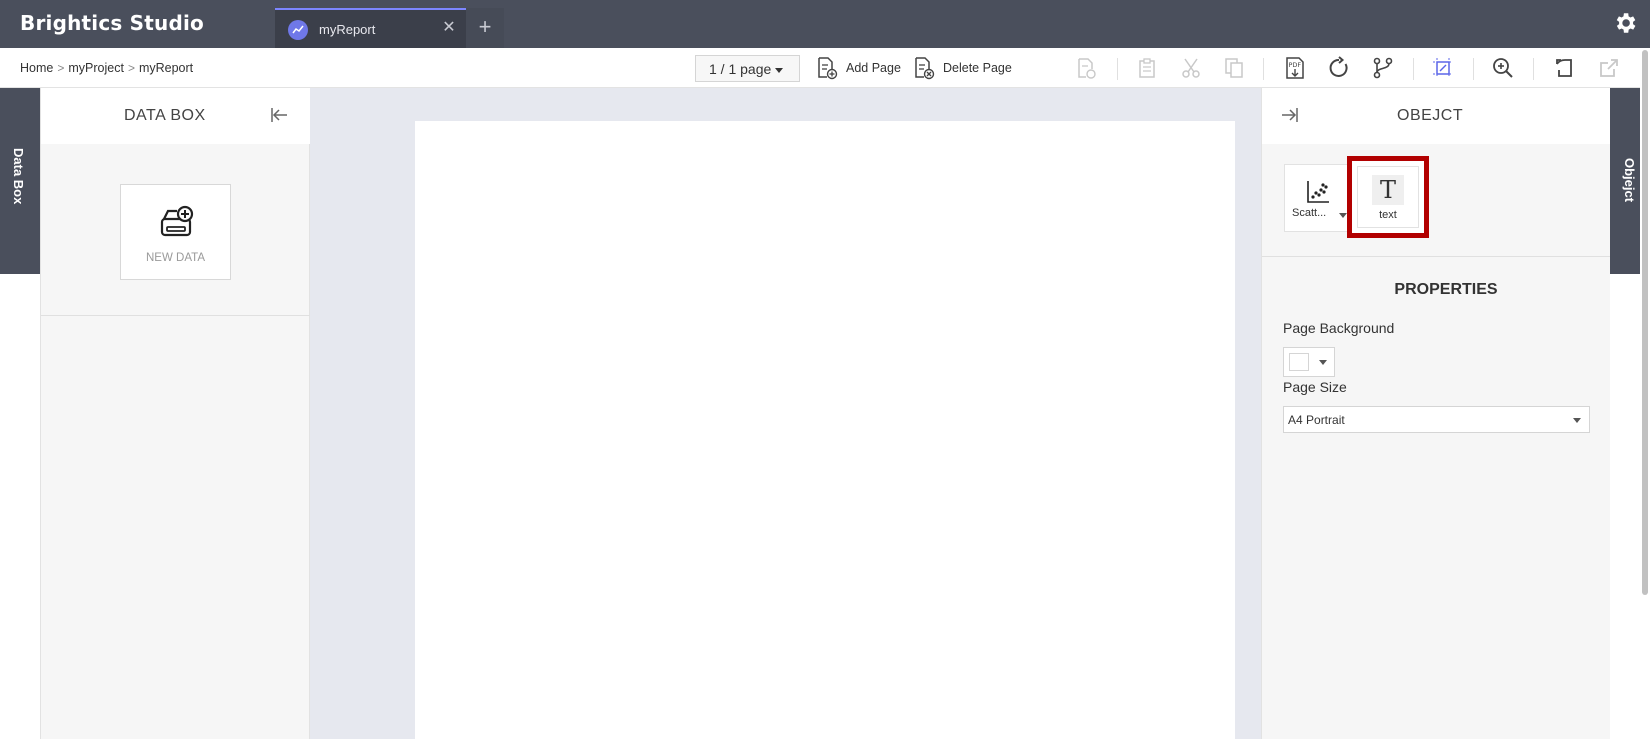 The width and height of the screenshot is (1650, 739). What do you see at coordinates (1234, 68) in the screenshot?
I see `copy-icon` at bounding box center [1234, 68].